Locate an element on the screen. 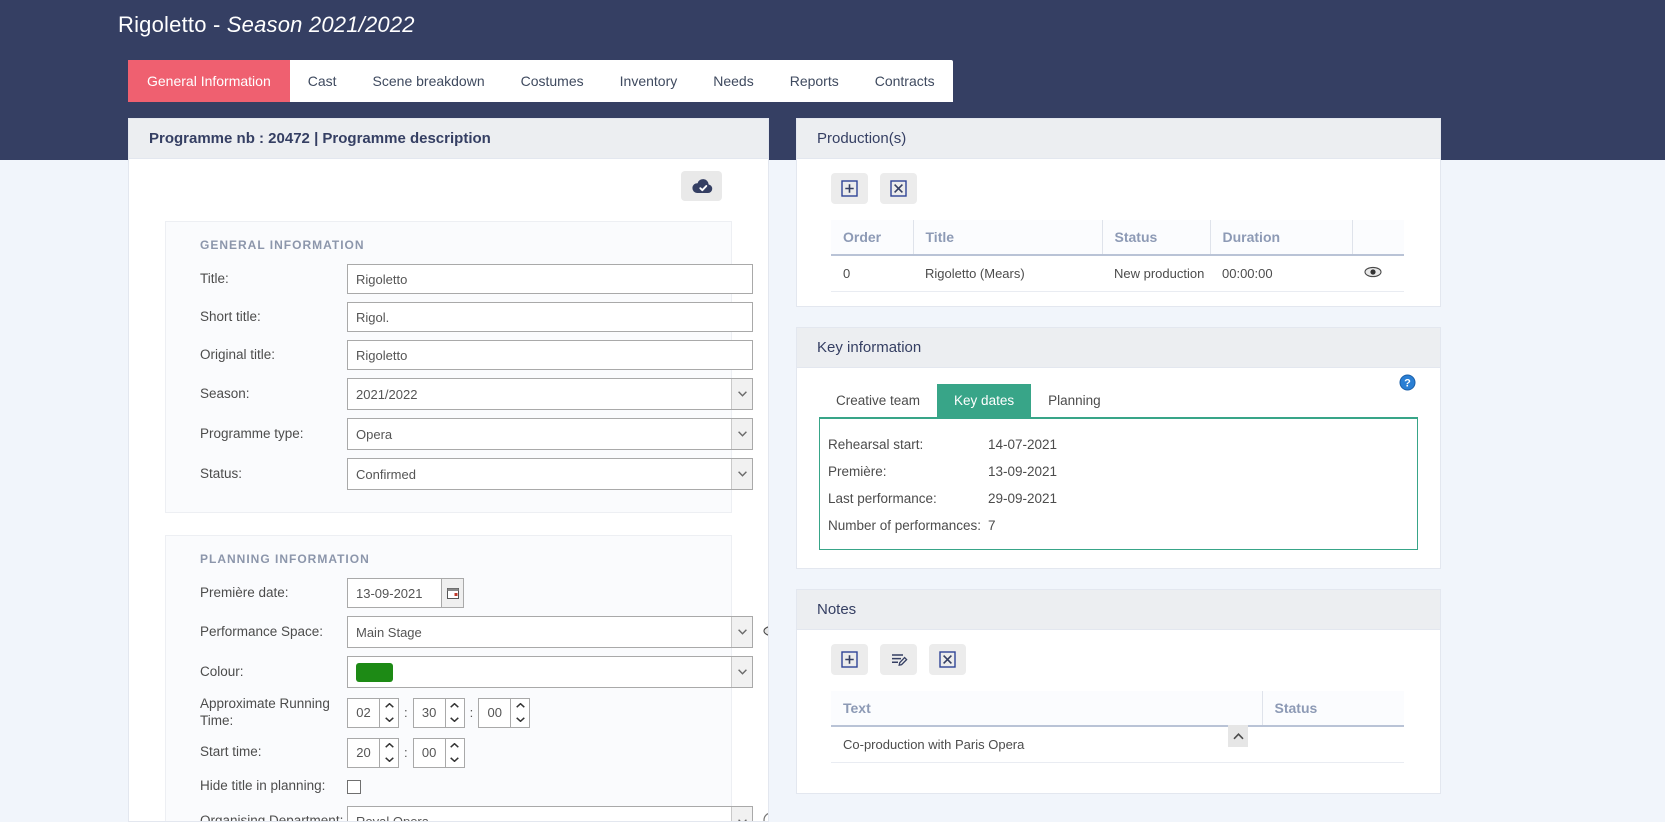 The image size is (1665, 822). running-time-row: Approximate Running Time: 02 : 30: 00 is located at coordinates (448, 717).